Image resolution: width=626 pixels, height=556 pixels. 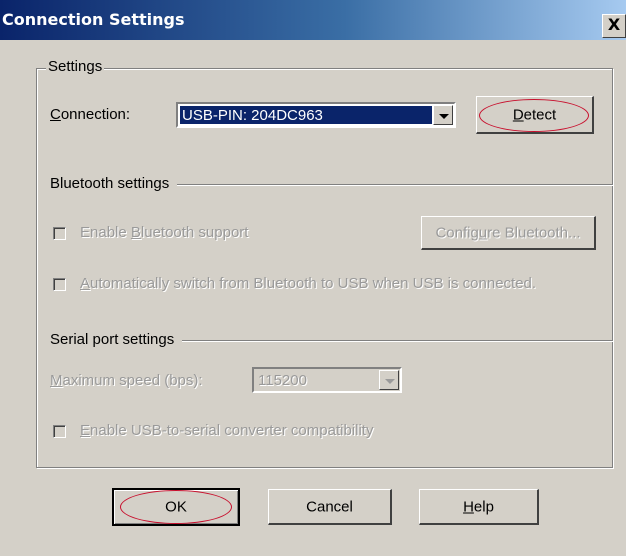 I want to click on cancel-button: Cancel, so click(x=330, y=507).